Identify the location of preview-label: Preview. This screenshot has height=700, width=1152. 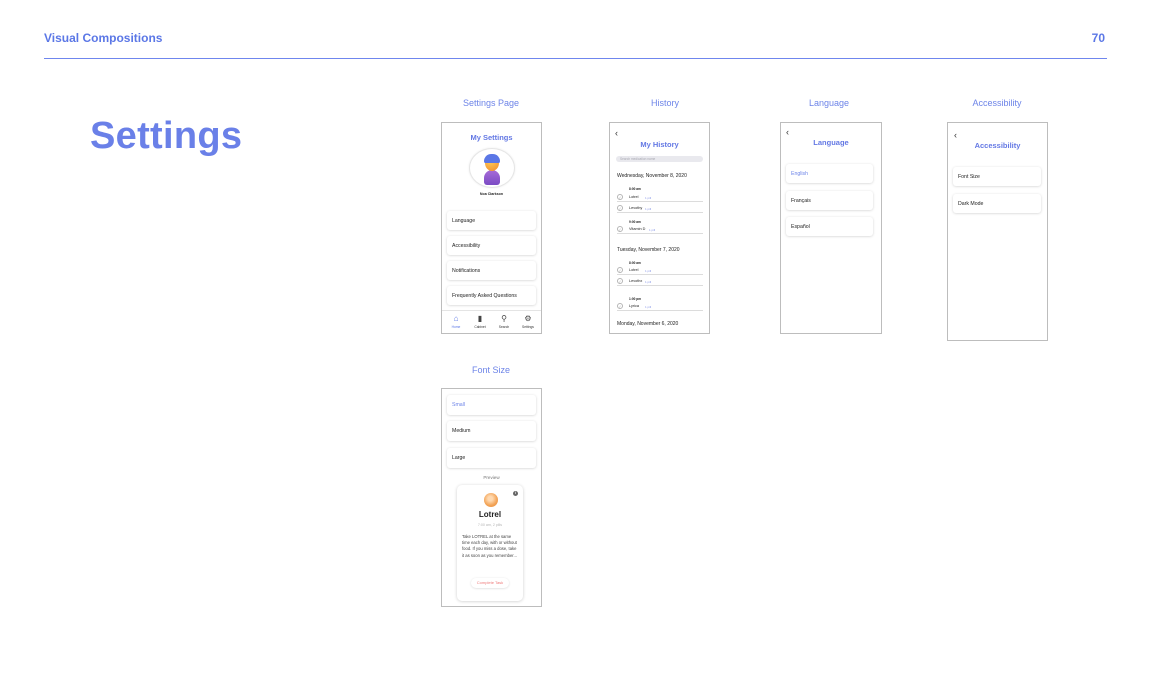
(491, 477).